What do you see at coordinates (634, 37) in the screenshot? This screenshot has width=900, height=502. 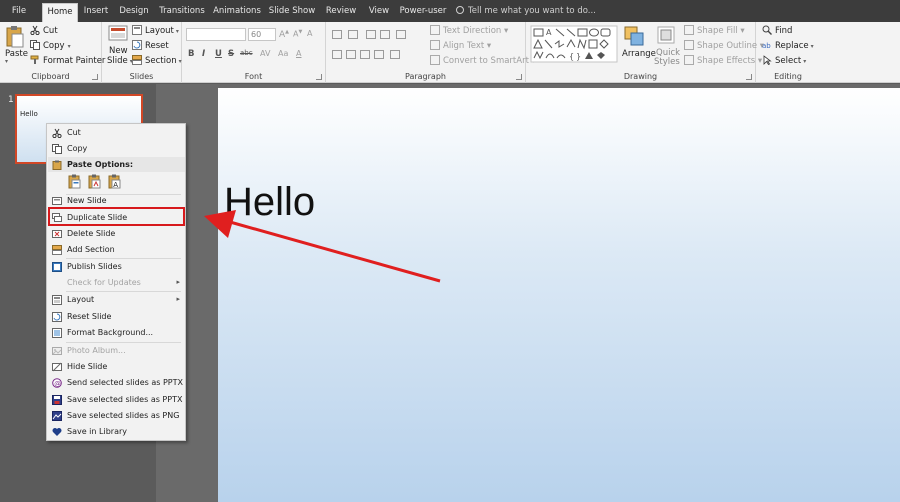 I see `arrange-icon` at bounding box center [634, 37].